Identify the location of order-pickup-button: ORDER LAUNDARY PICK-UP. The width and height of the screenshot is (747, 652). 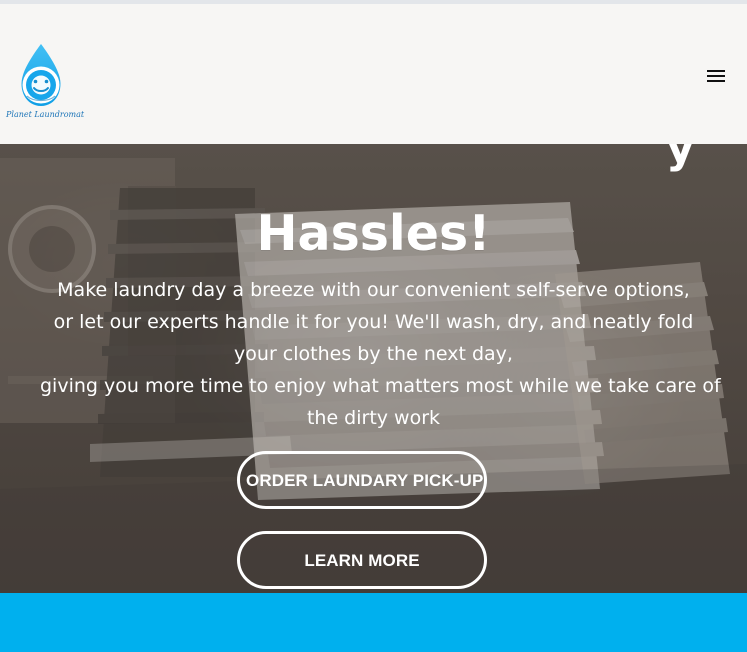
(362, 480).